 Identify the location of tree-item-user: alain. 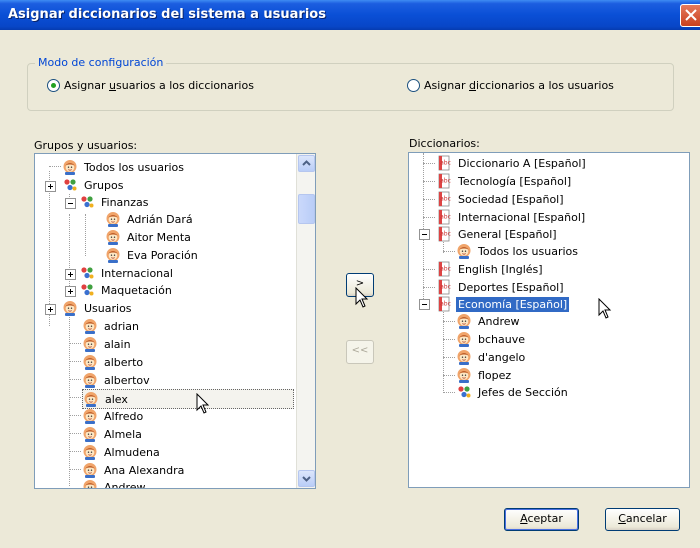
(107, 344).